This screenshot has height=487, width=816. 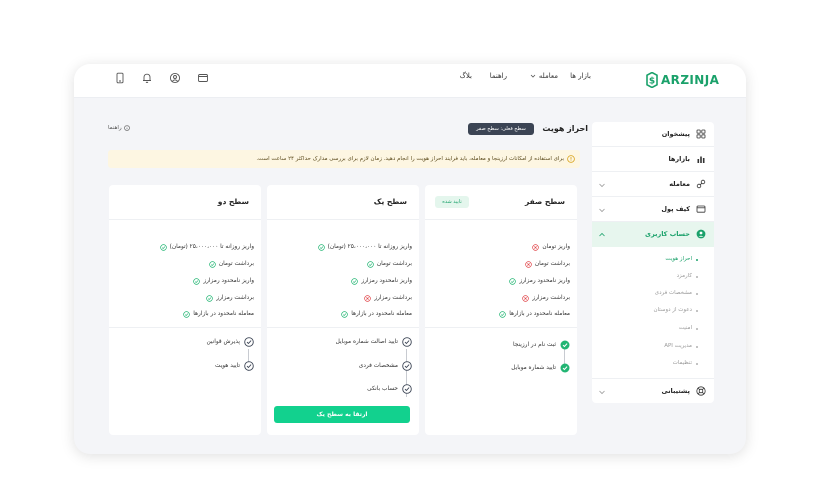 What do you see at coordinates (701, 391) in the screenshot?
I see `support-icon` at bounding box center [701, 391].